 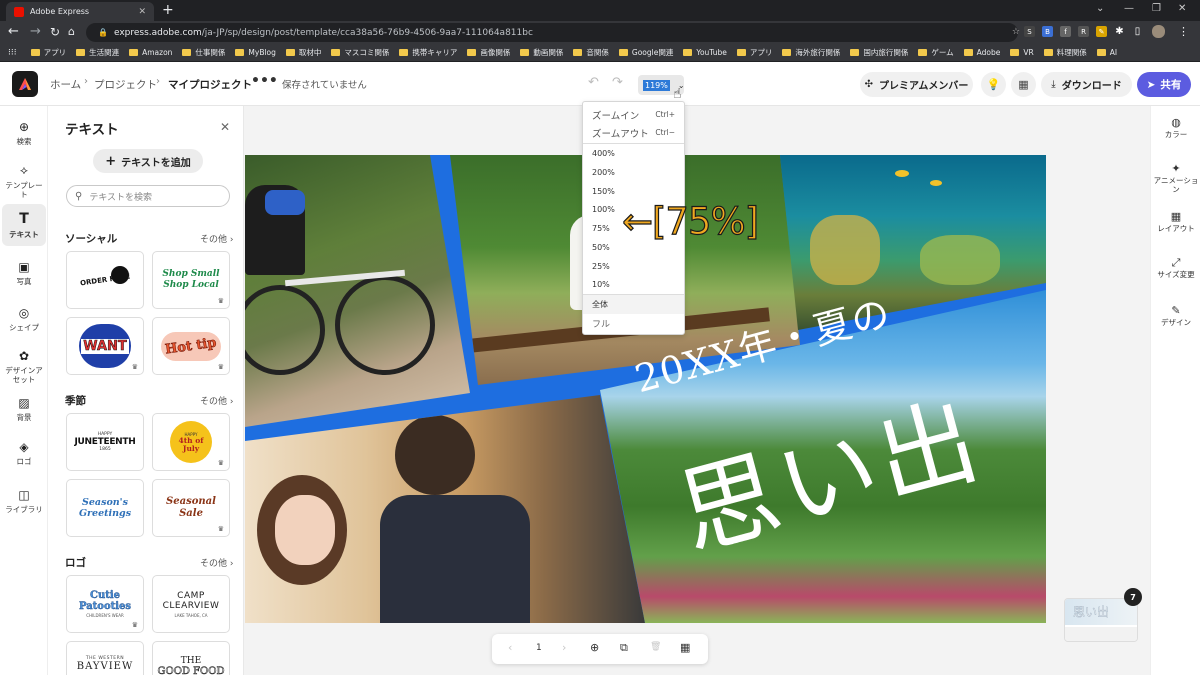 What do you see at coordinates (1023, 84) in the screenshot?
I see `schedule-icon: ▦` at bounding box center [1023, 84].